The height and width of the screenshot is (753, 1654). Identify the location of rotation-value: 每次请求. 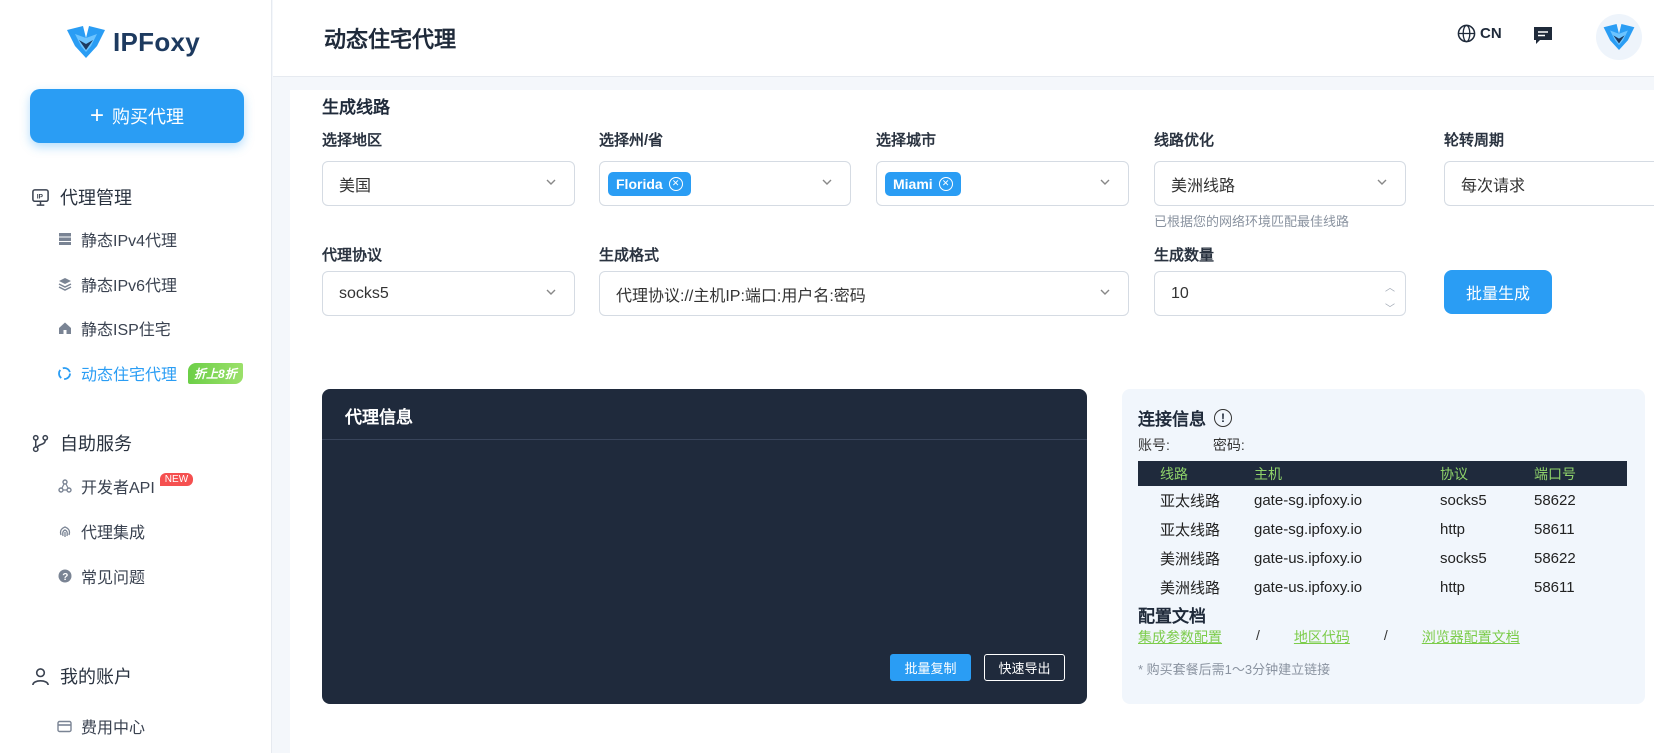
(1493, 186).